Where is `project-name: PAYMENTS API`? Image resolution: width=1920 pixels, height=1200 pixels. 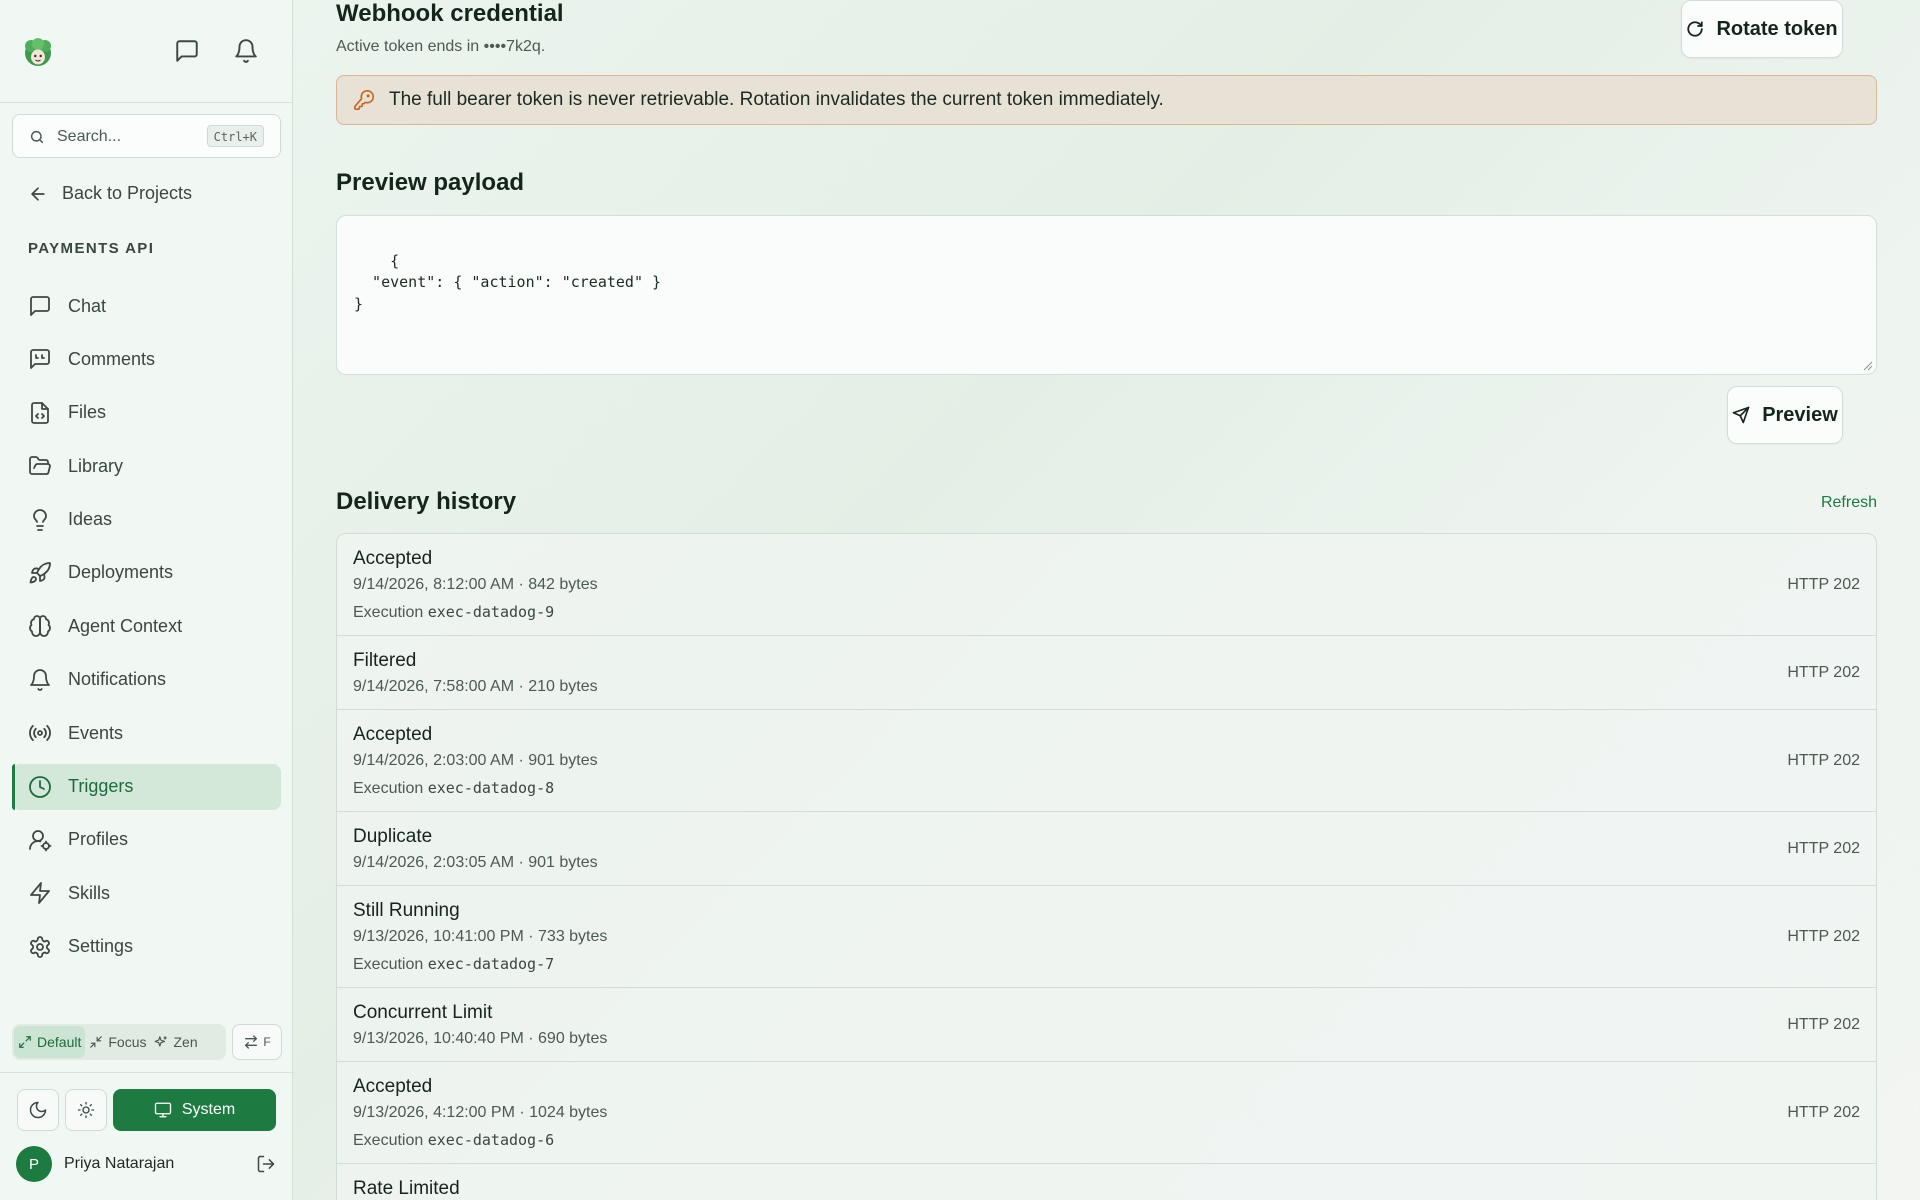
project-name: PAYMENTS API is located at coordinates (91, 248).